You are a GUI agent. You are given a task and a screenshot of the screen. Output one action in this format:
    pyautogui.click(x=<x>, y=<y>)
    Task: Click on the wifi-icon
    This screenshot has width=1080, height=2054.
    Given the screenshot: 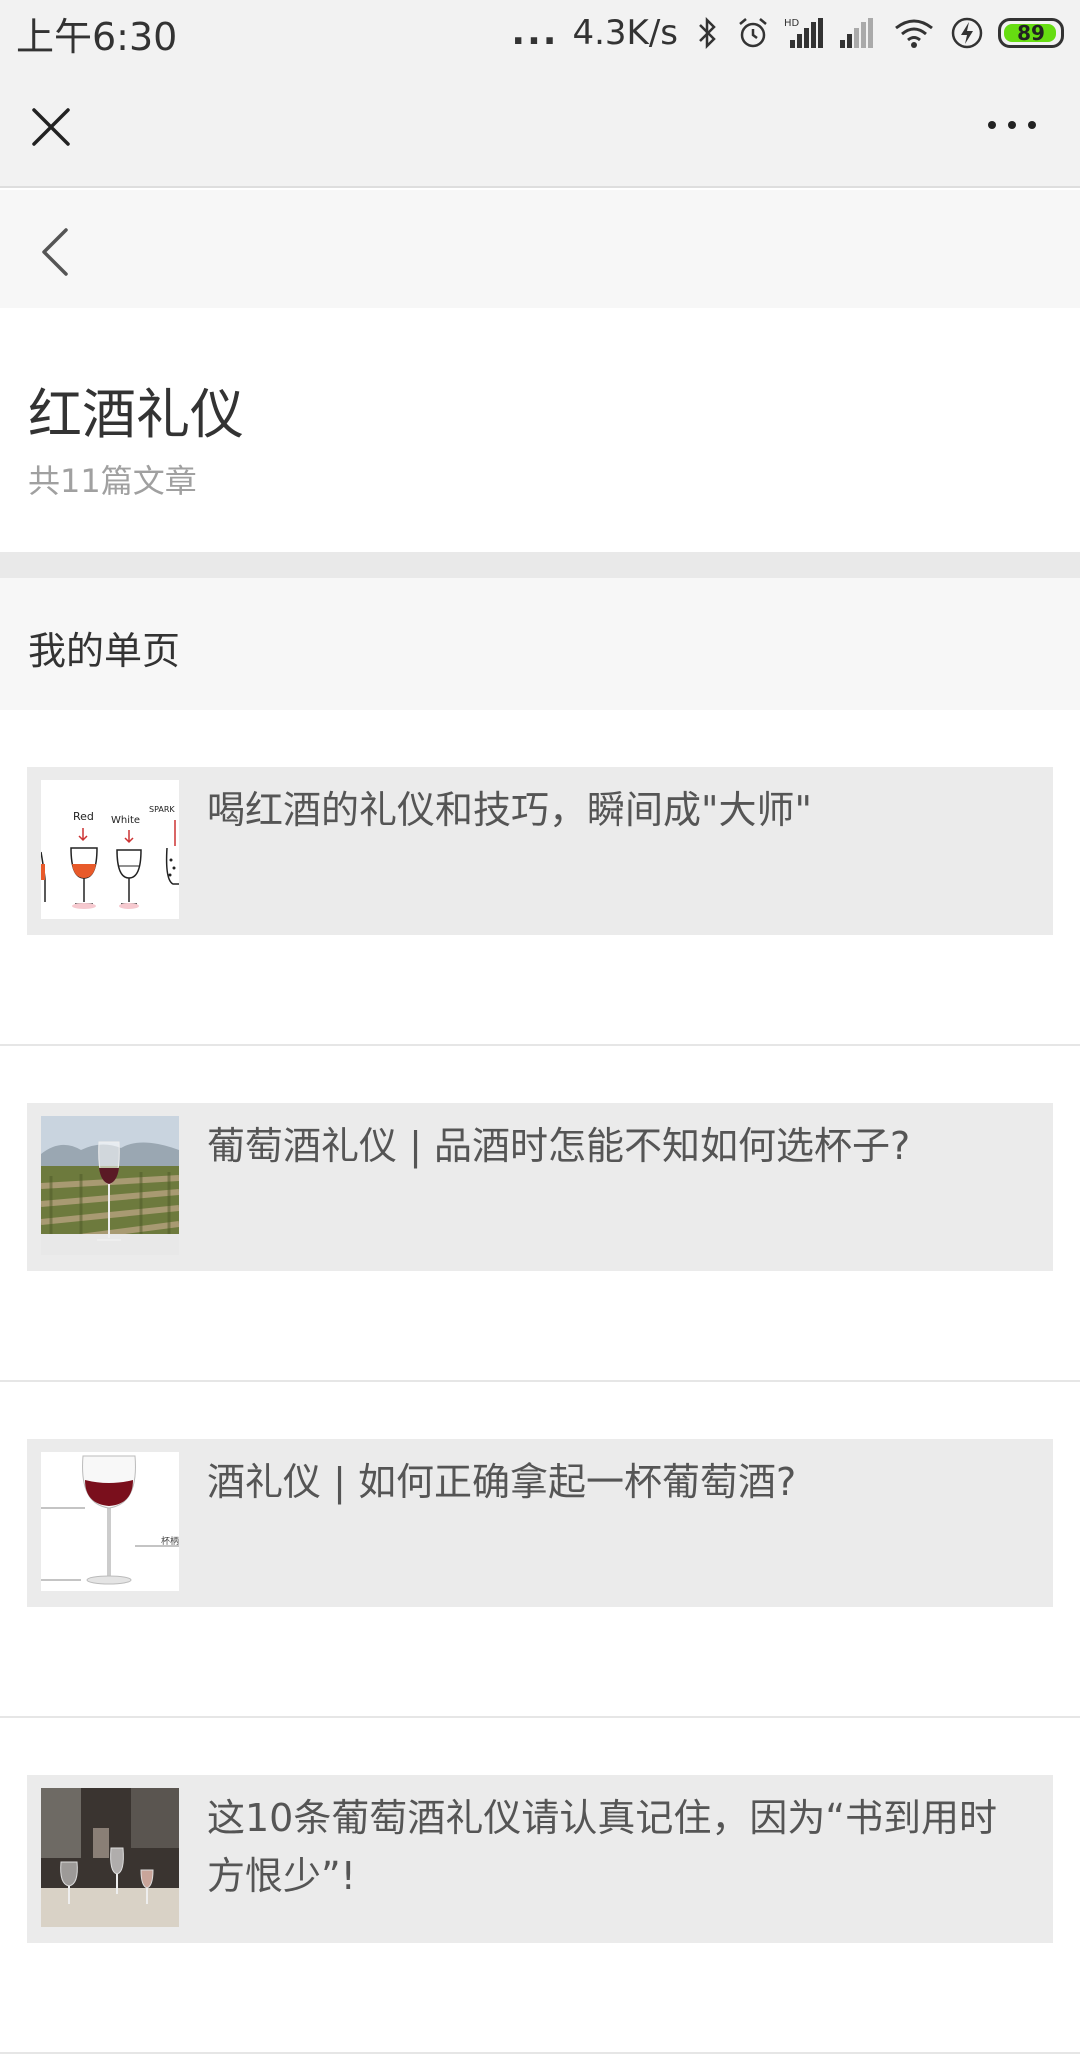 What is the action you would take?
    pyautogui.click(x=914, y=33)
    